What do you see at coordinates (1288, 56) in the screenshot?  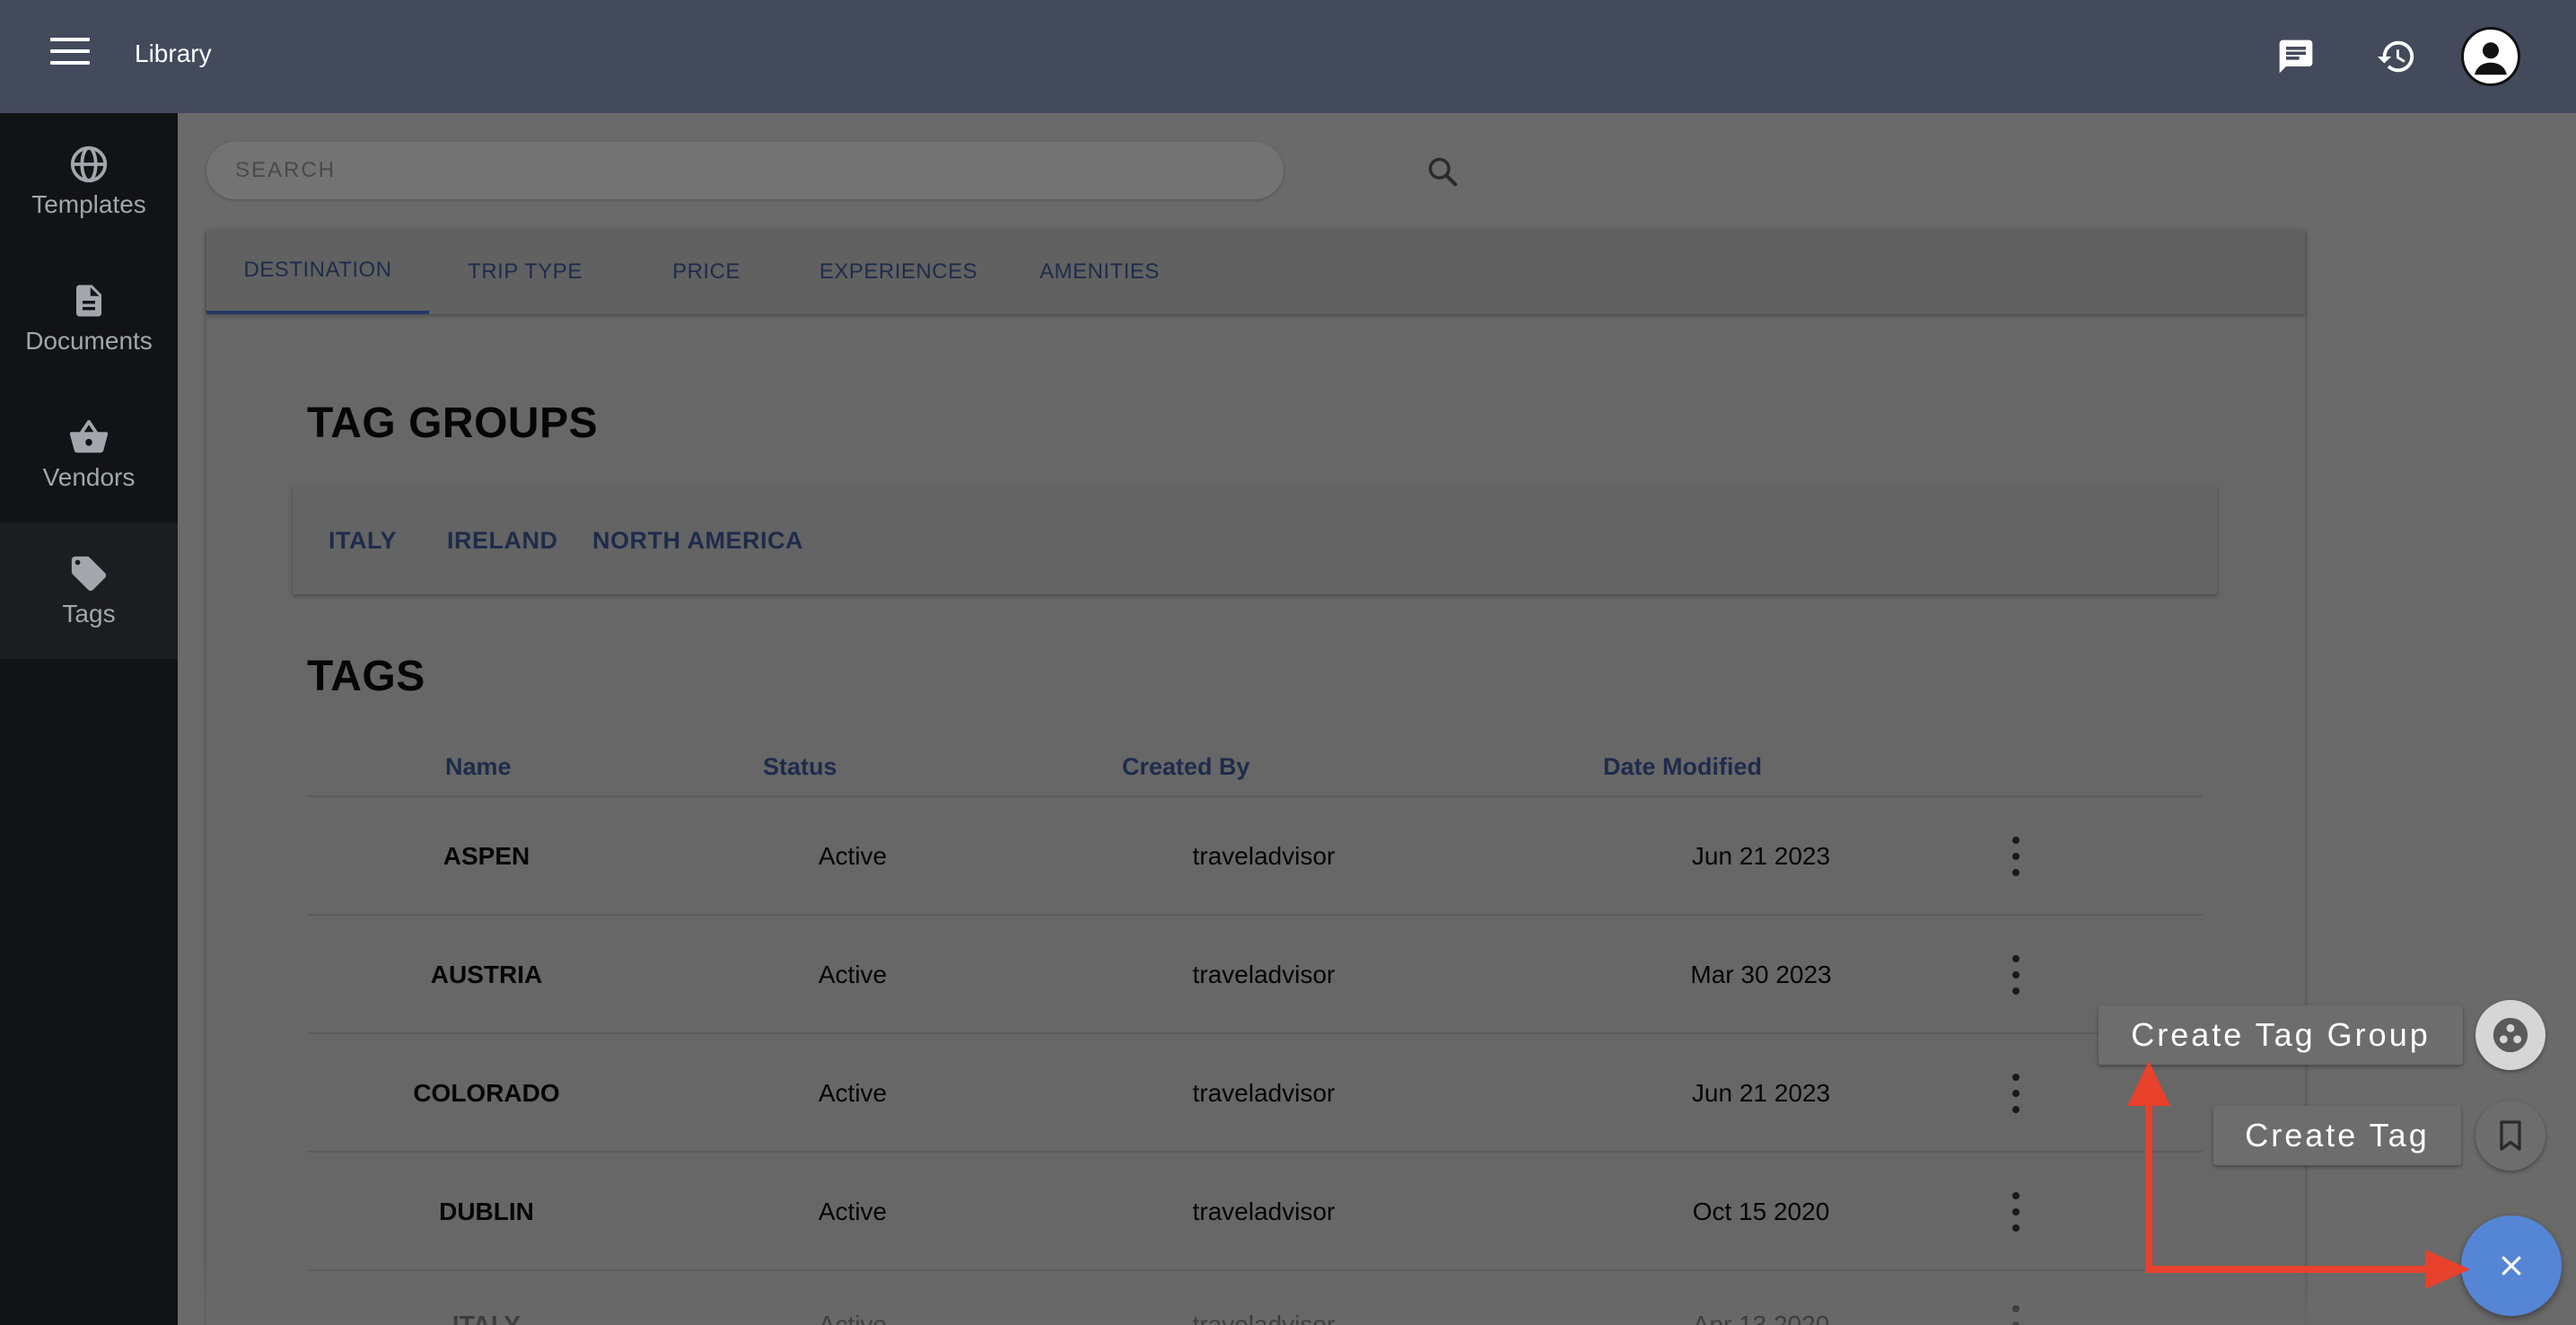 I see `app-bar: Library` at bounding box center [1288, 56].